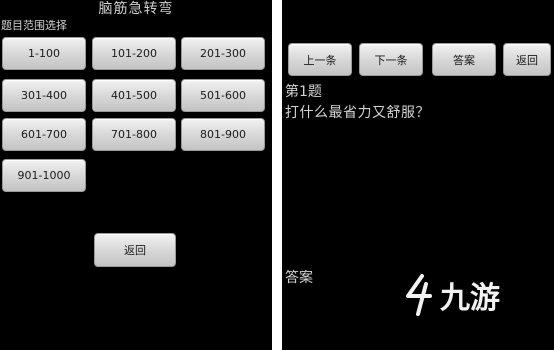 The height and width of the screenshot is (350, 554). Describe the element at coordinates (223, 134) in the screenshot. I see `range-button-801-900: 801-900` at that location.